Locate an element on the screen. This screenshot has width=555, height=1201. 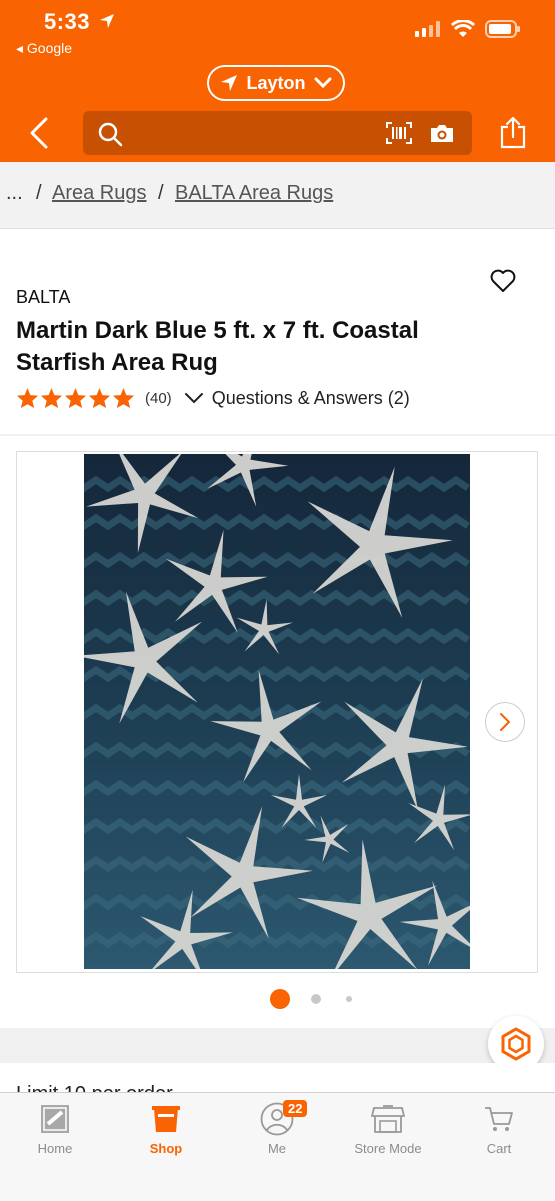
chevron-right-icon is located at coordinates (505, 722).